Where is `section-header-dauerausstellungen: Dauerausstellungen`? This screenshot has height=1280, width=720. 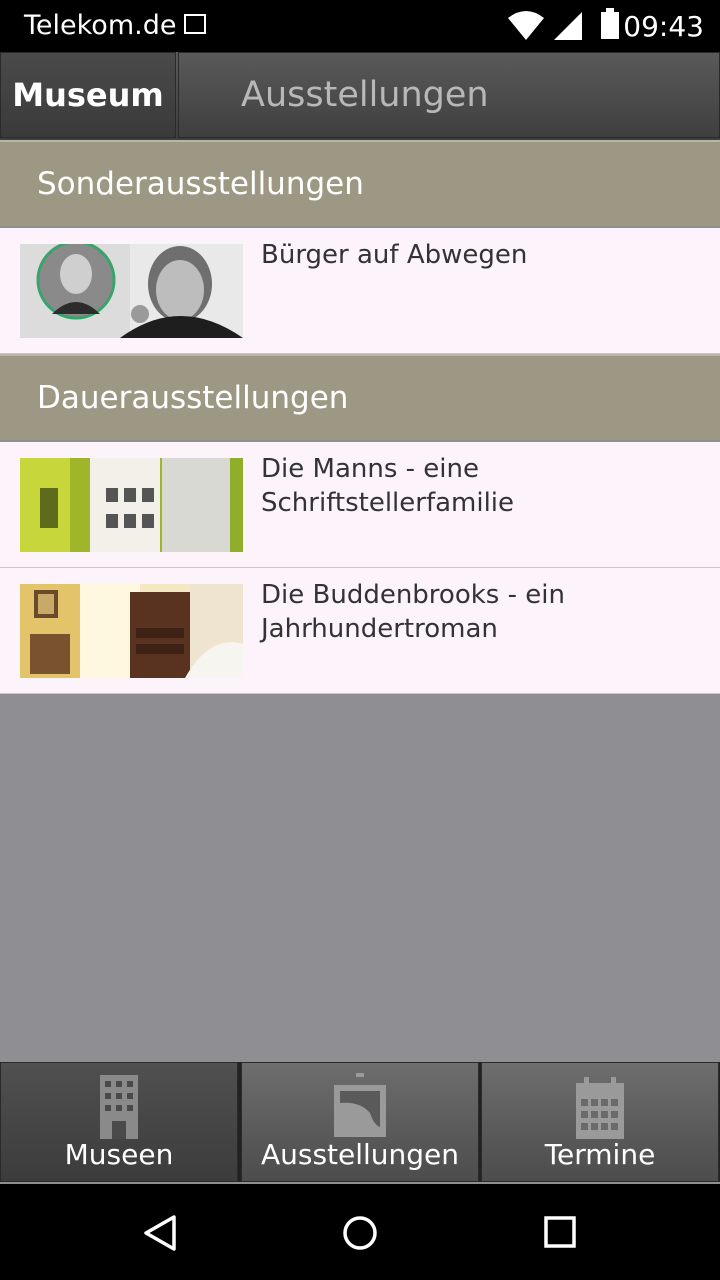 section-header-dauerausstellungen: Dauerausstellungen is located at coordinates (360, 397).